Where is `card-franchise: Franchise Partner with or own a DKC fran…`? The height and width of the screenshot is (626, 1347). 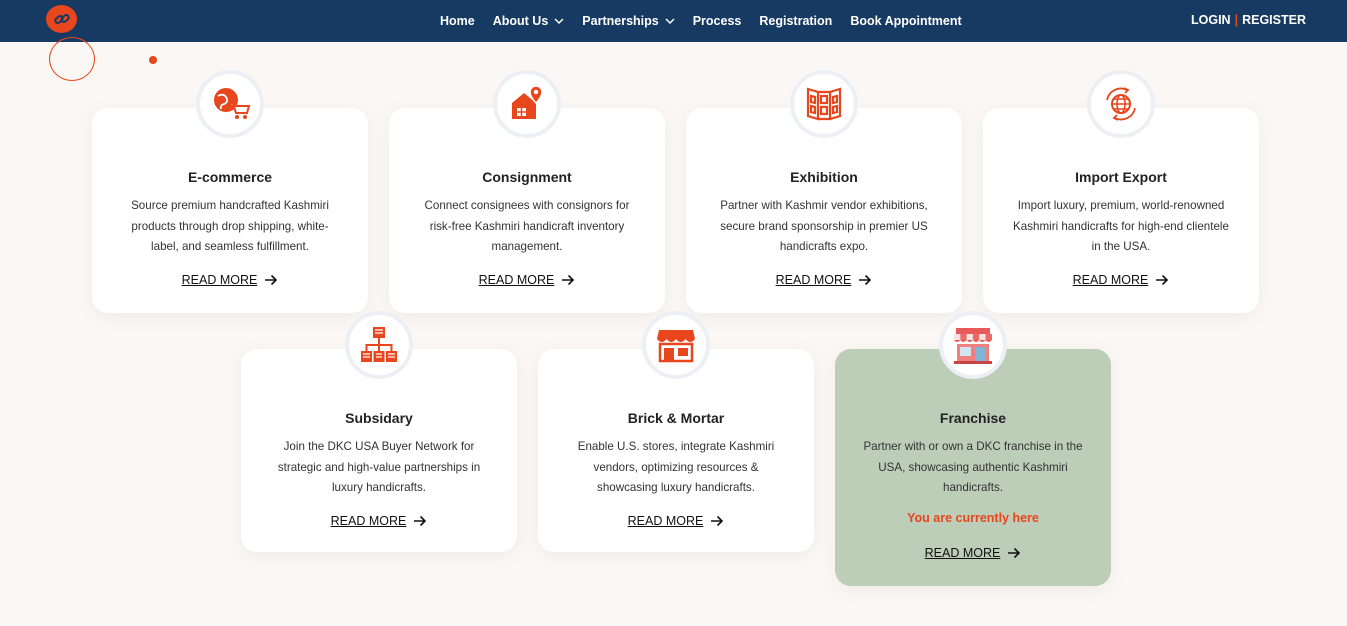
card-franchise: Franchise Partner with or own a DKC fran… is located at coordinates (973, 448).